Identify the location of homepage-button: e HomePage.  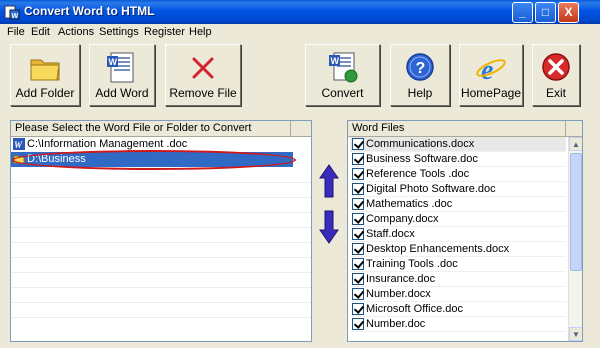
(491, 75).